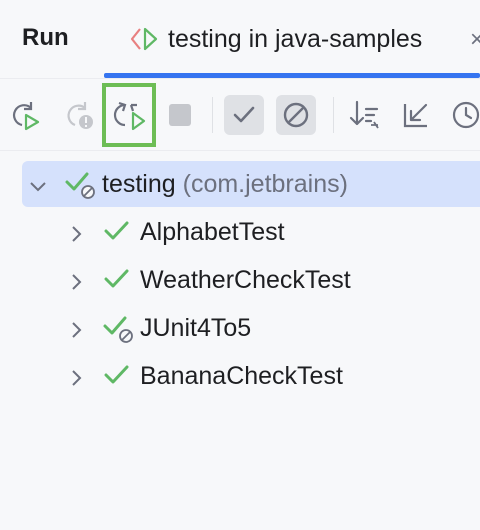 The height and width of the screenshot is (530, 480). What do you see at coordinates (139, 184) in the screenshot?
I see `tree-root-label: testing` at bounding box center [139, 184].